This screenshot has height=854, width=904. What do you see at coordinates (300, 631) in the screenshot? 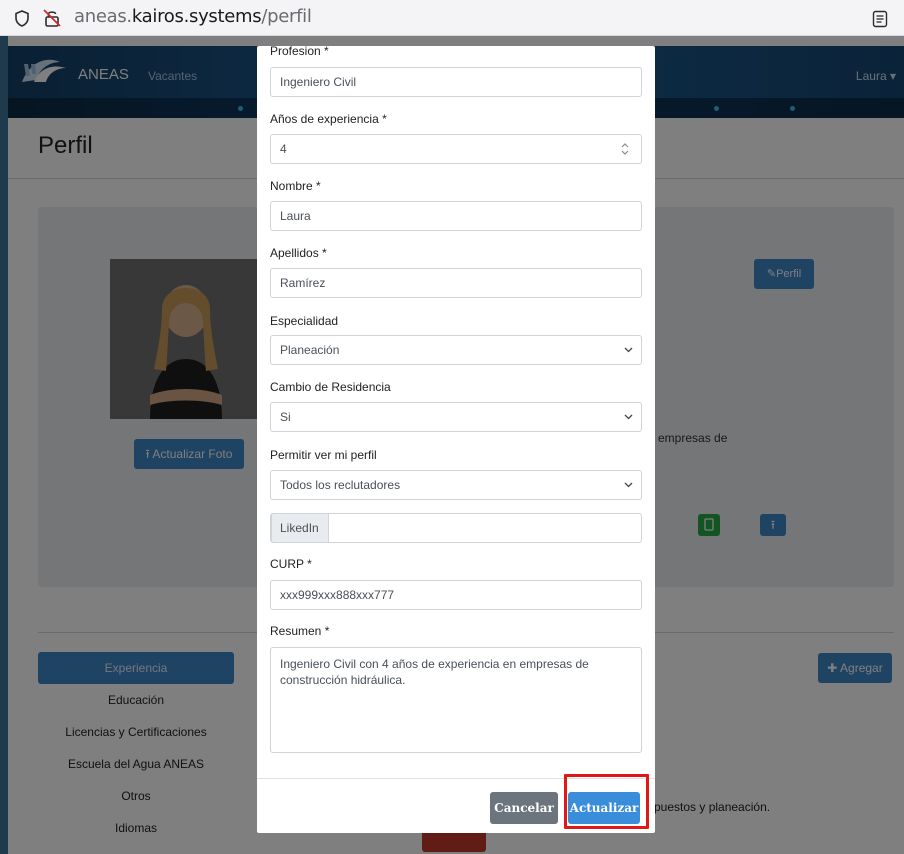
I see `resumen-label: Resumen *` at bounding box center [300, 631].